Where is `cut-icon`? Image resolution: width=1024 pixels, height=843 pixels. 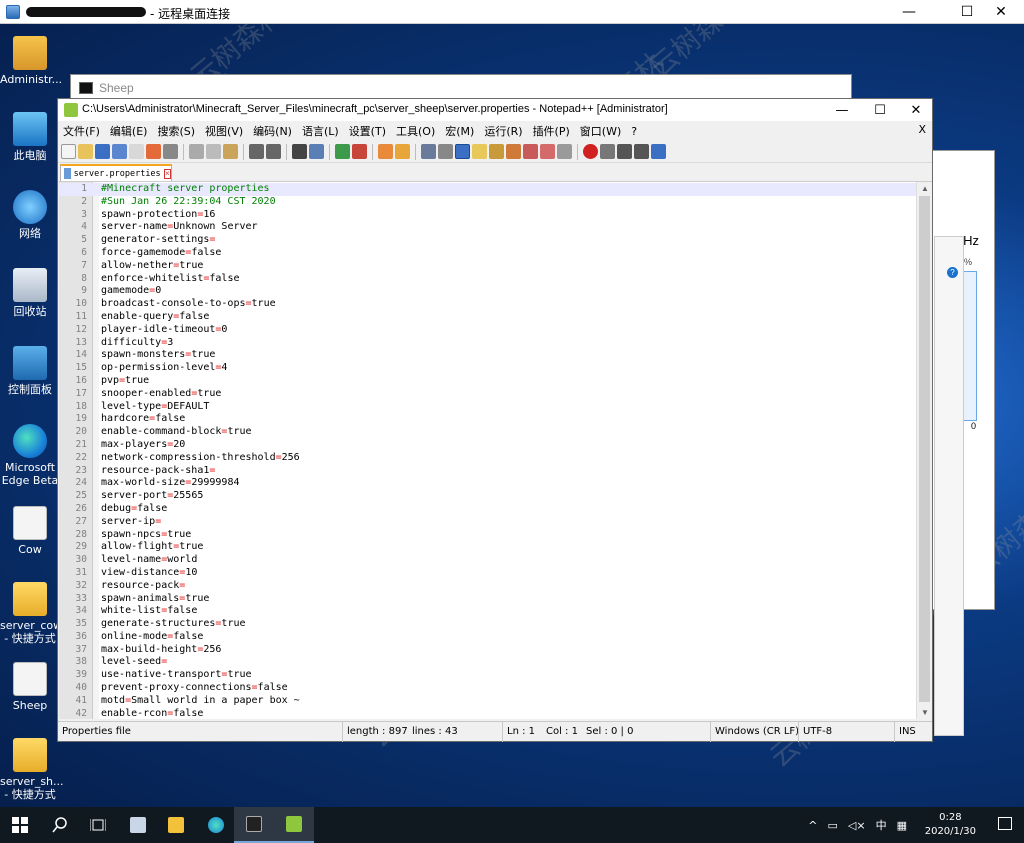
cut-icon is located at coordinates (196, 151).